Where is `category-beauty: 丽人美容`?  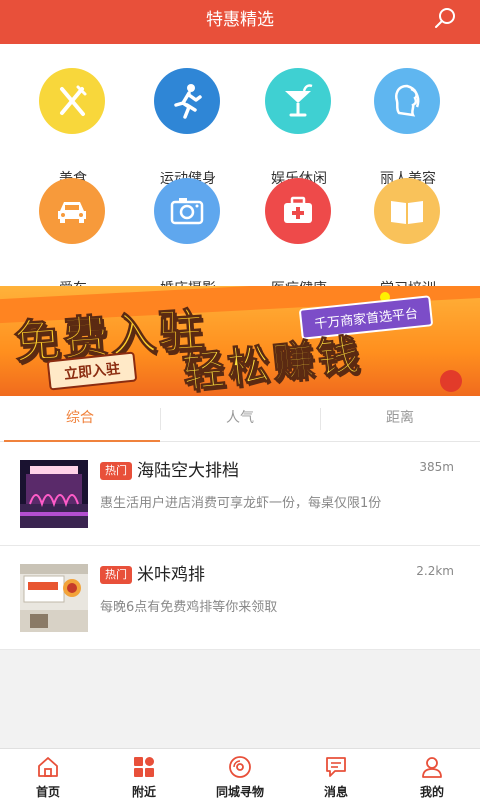 category-beauty: 丽人美容 is located at coordinates (408, 127).